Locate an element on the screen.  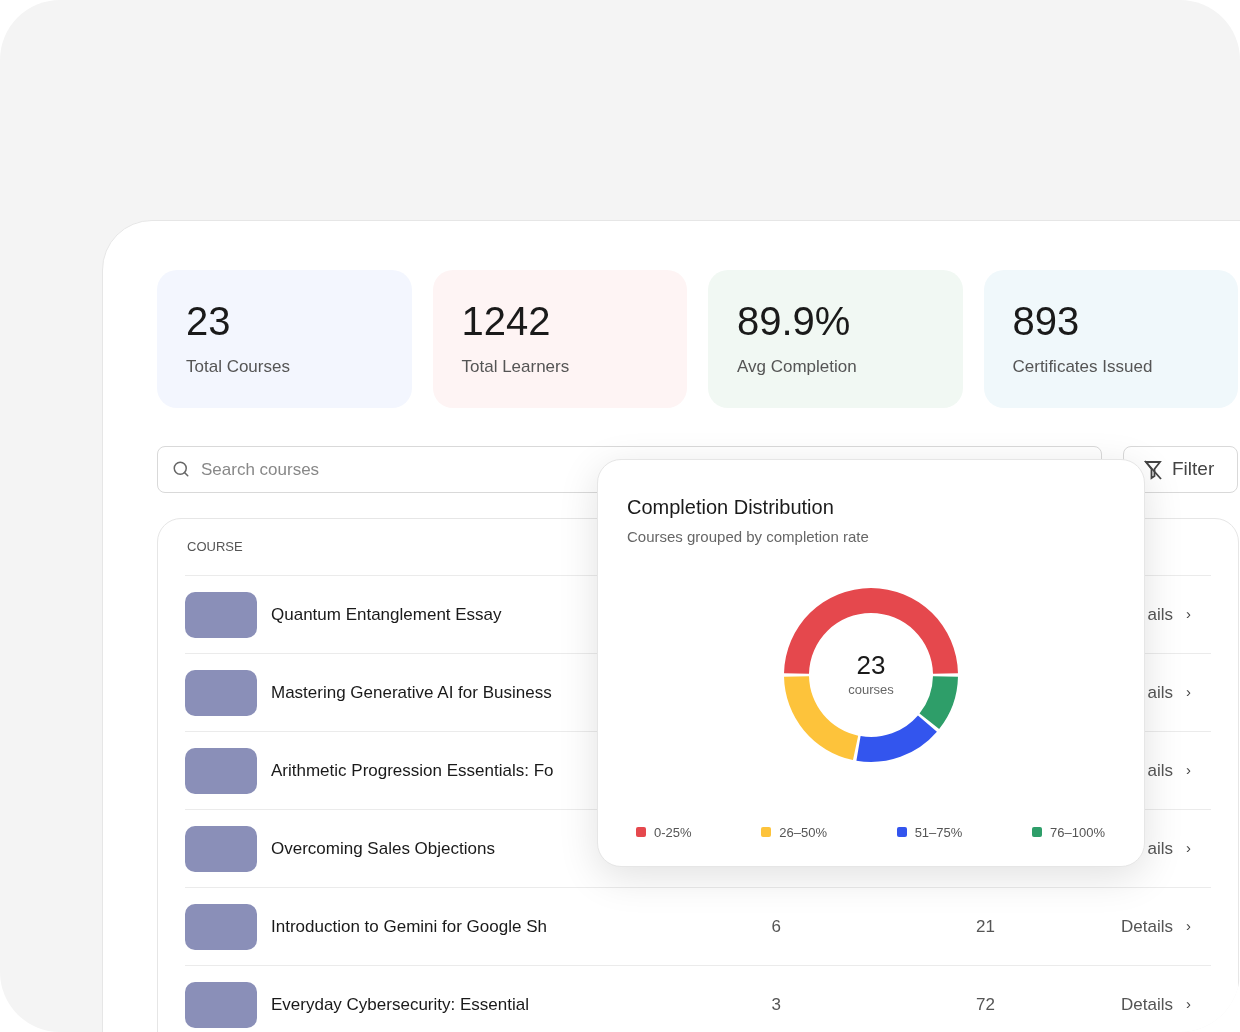
stat-value: 89.9% is located at coordinates (794, 321).